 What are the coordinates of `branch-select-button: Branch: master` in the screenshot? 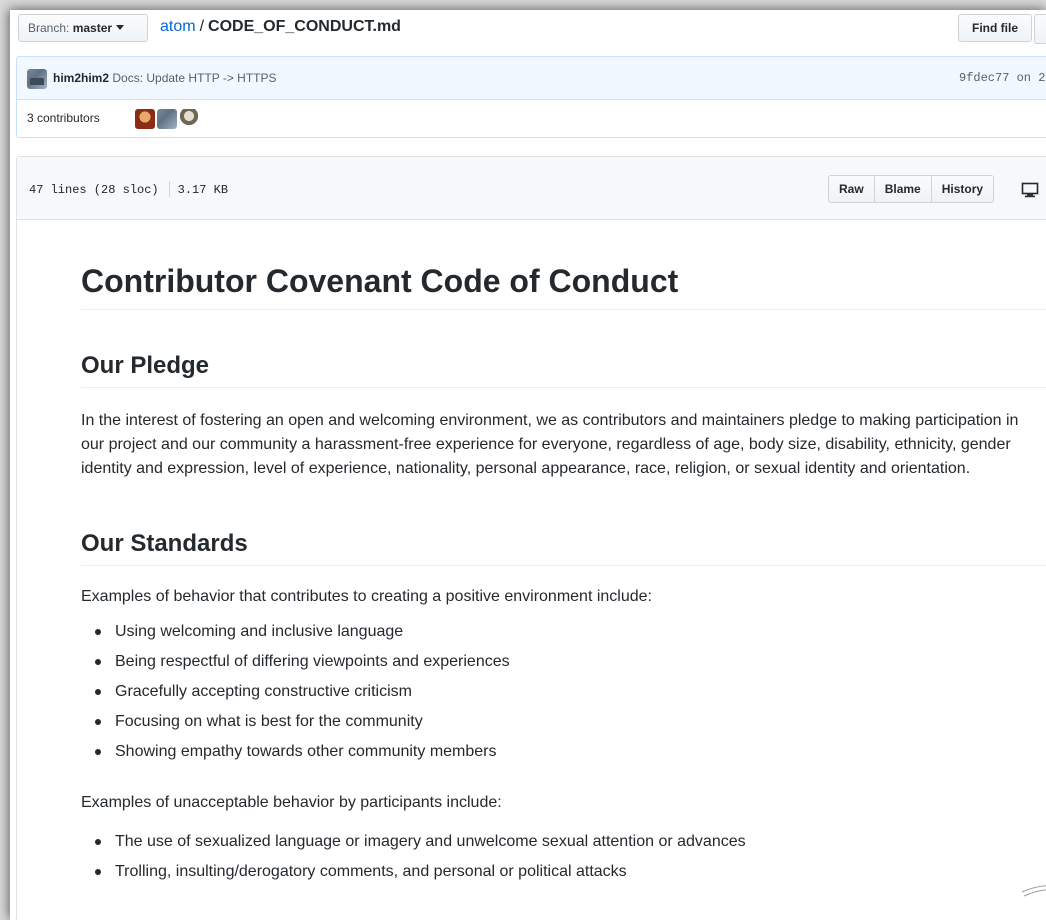 It's located at (83, 28).